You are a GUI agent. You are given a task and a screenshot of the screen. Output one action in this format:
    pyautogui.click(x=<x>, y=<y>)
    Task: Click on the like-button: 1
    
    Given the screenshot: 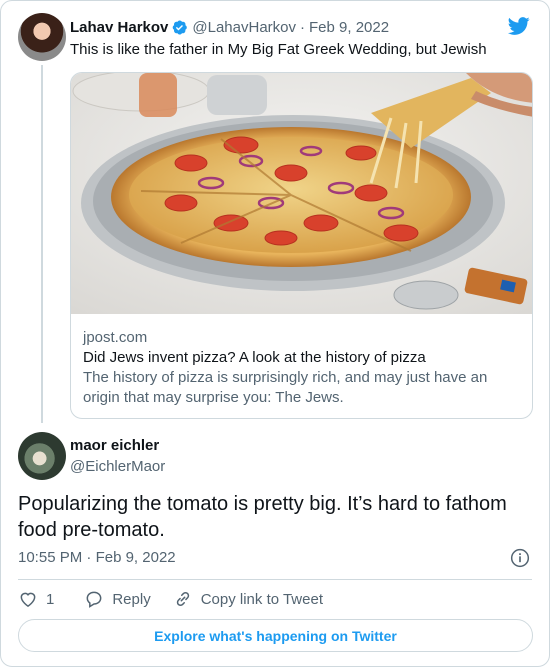 What is the action you would take?
    pyautogui.click(x=36, y=599)
    